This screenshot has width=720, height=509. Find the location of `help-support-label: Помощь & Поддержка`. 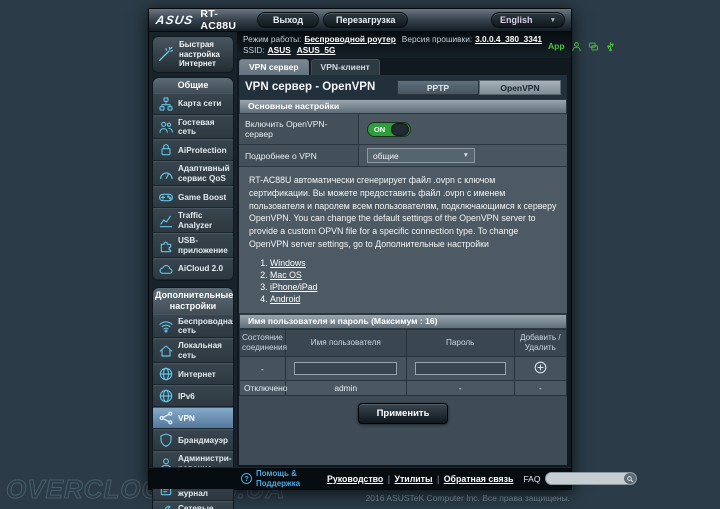

help-support-label: Помощь & Поддержка is located at coordinates (278, 478).